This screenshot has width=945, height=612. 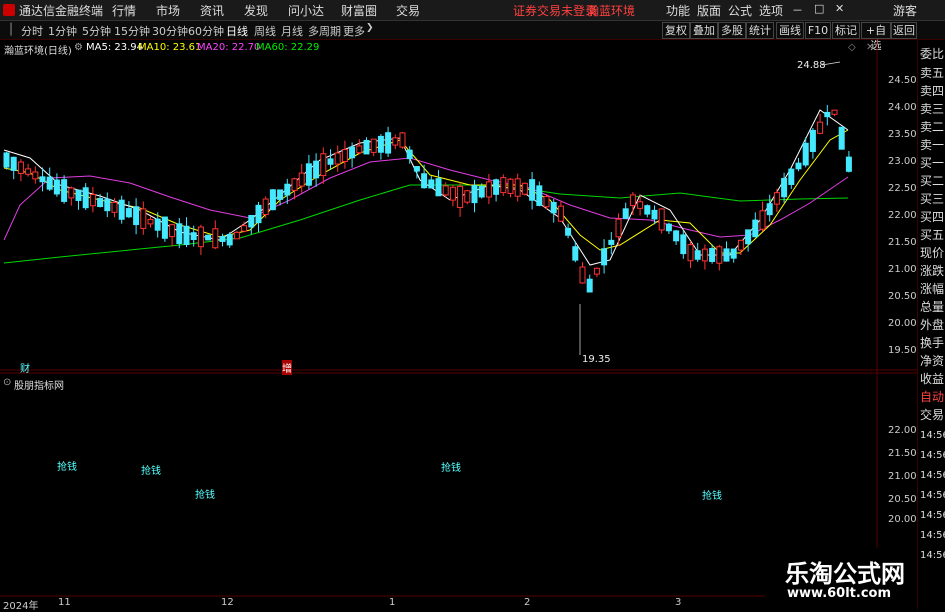 What do you see at coordinates (62, 31) in the screenshot?
I see `period-1min: 1分钟` at bounding box center [62, 31].